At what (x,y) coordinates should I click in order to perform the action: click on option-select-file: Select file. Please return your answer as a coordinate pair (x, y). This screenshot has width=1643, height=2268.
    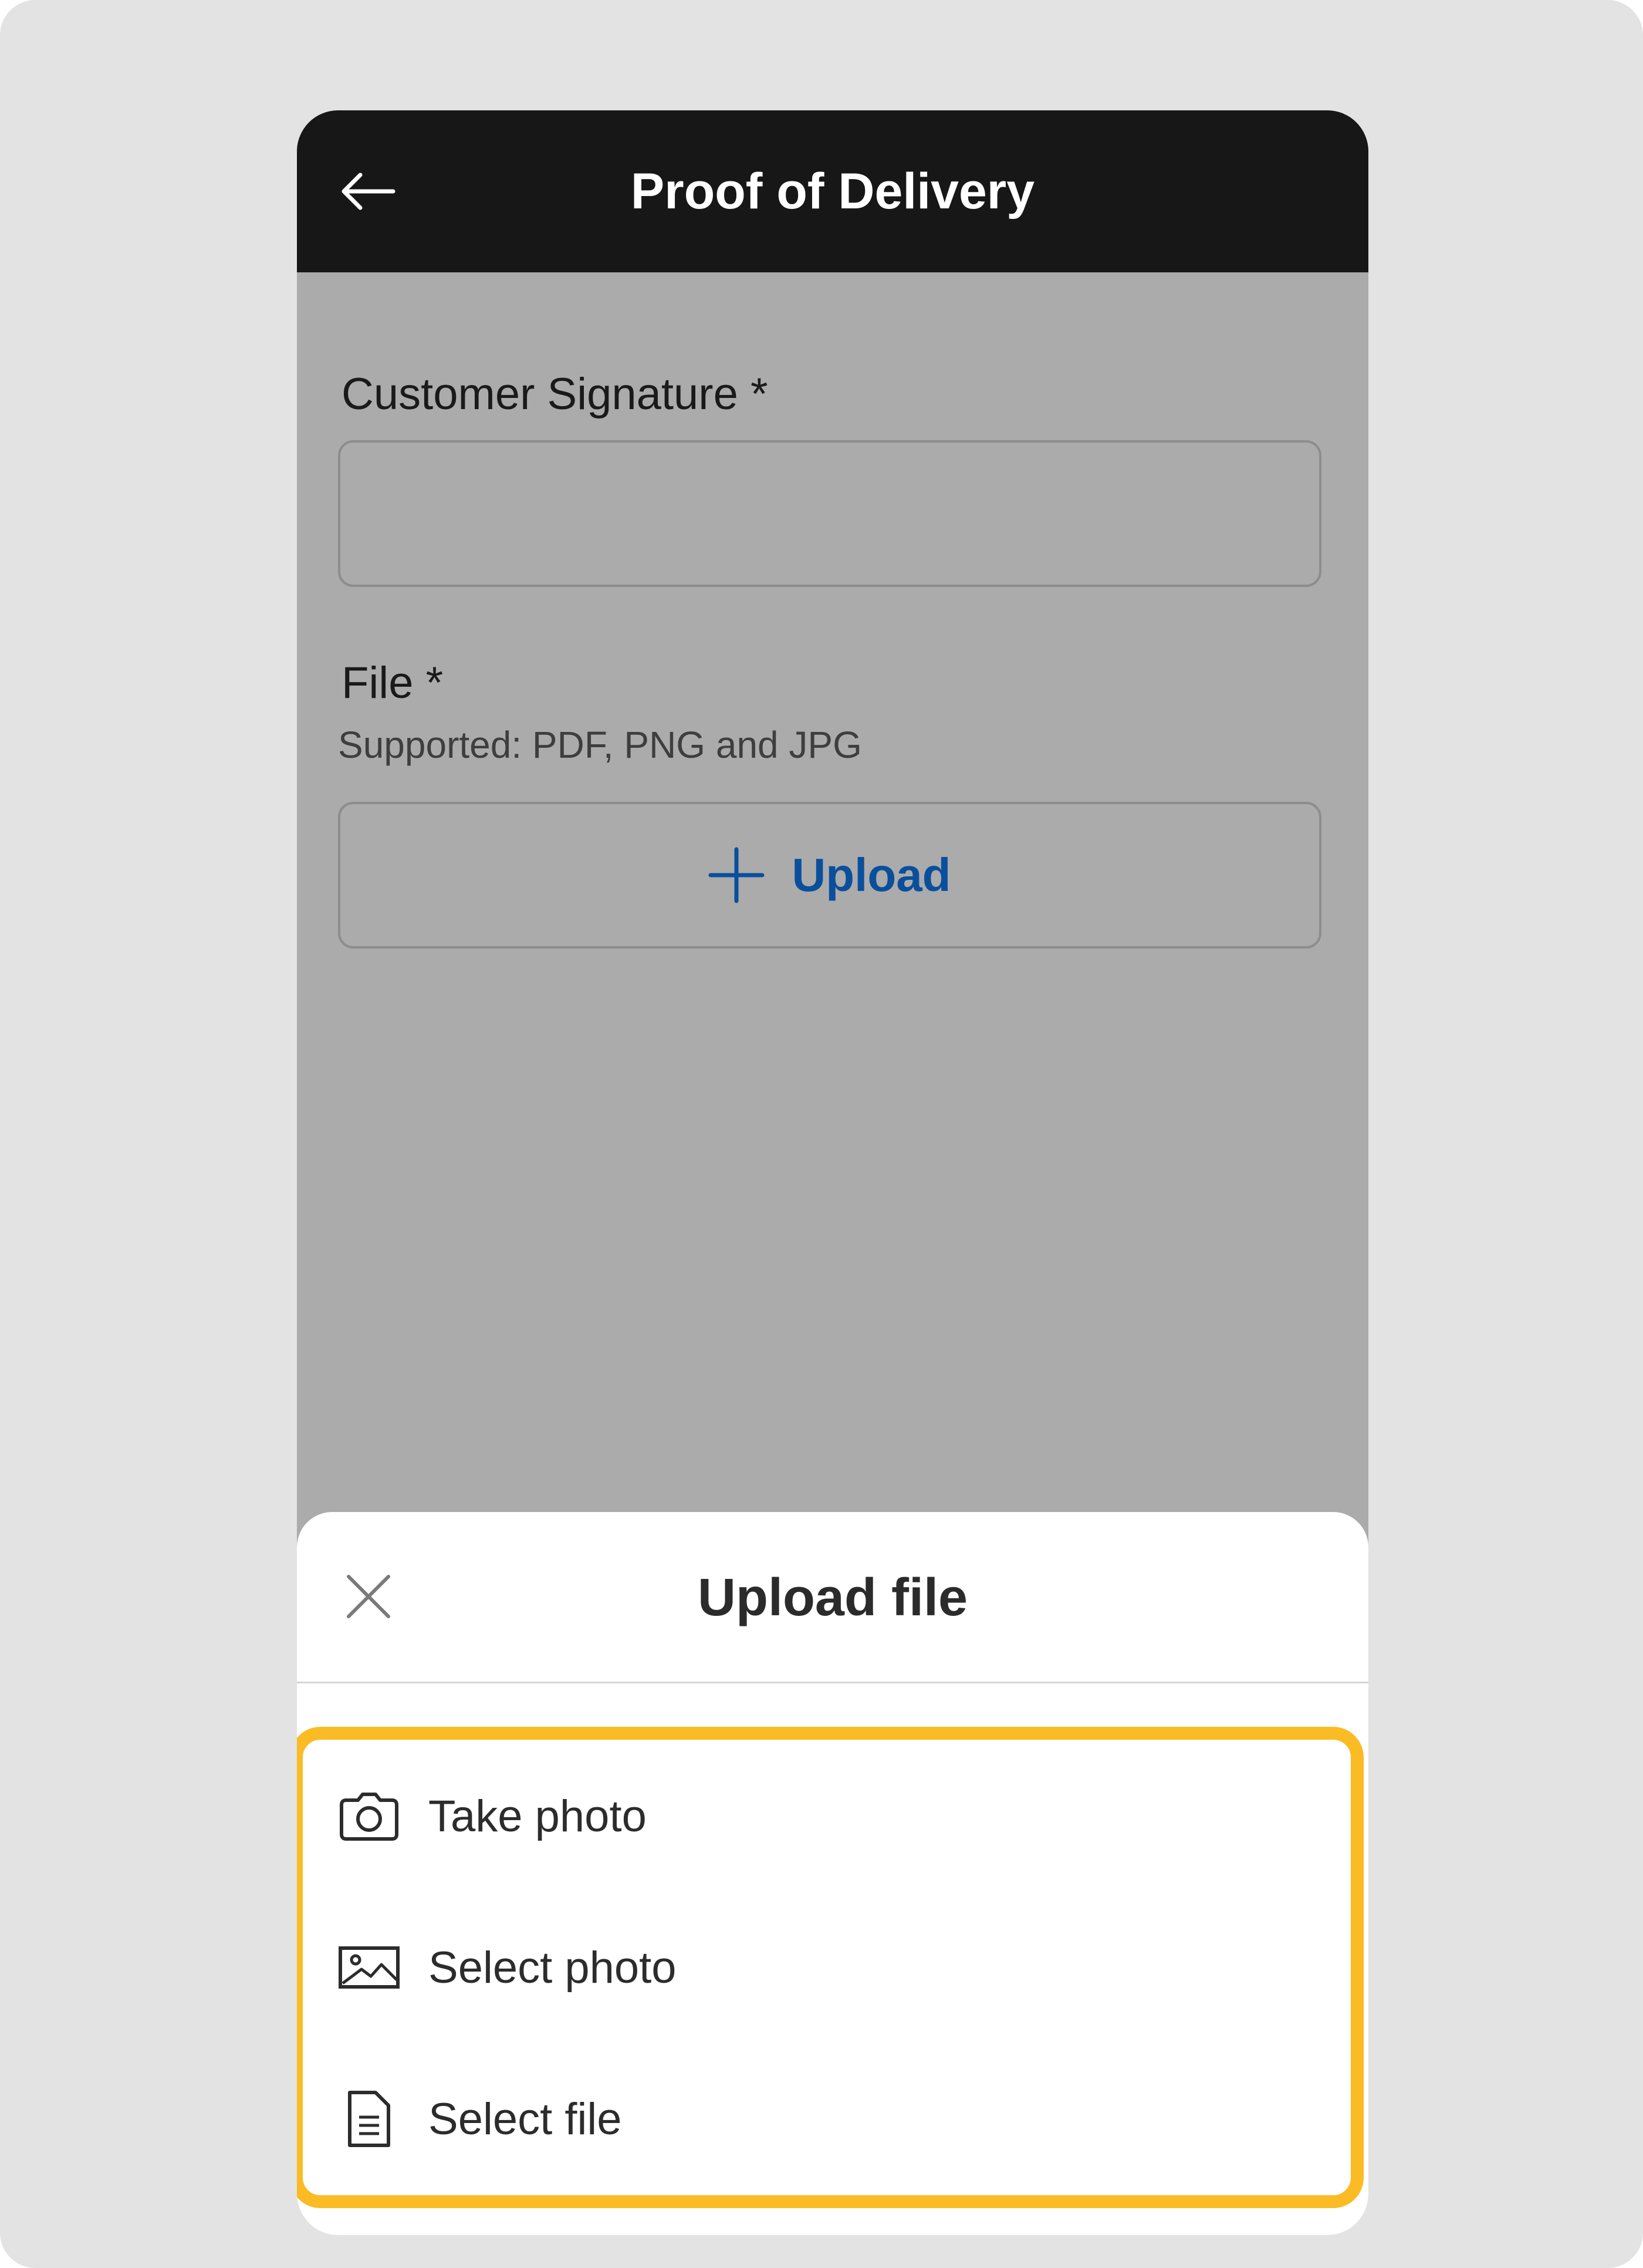
    Looking at the image, I should click on (819, 2119).